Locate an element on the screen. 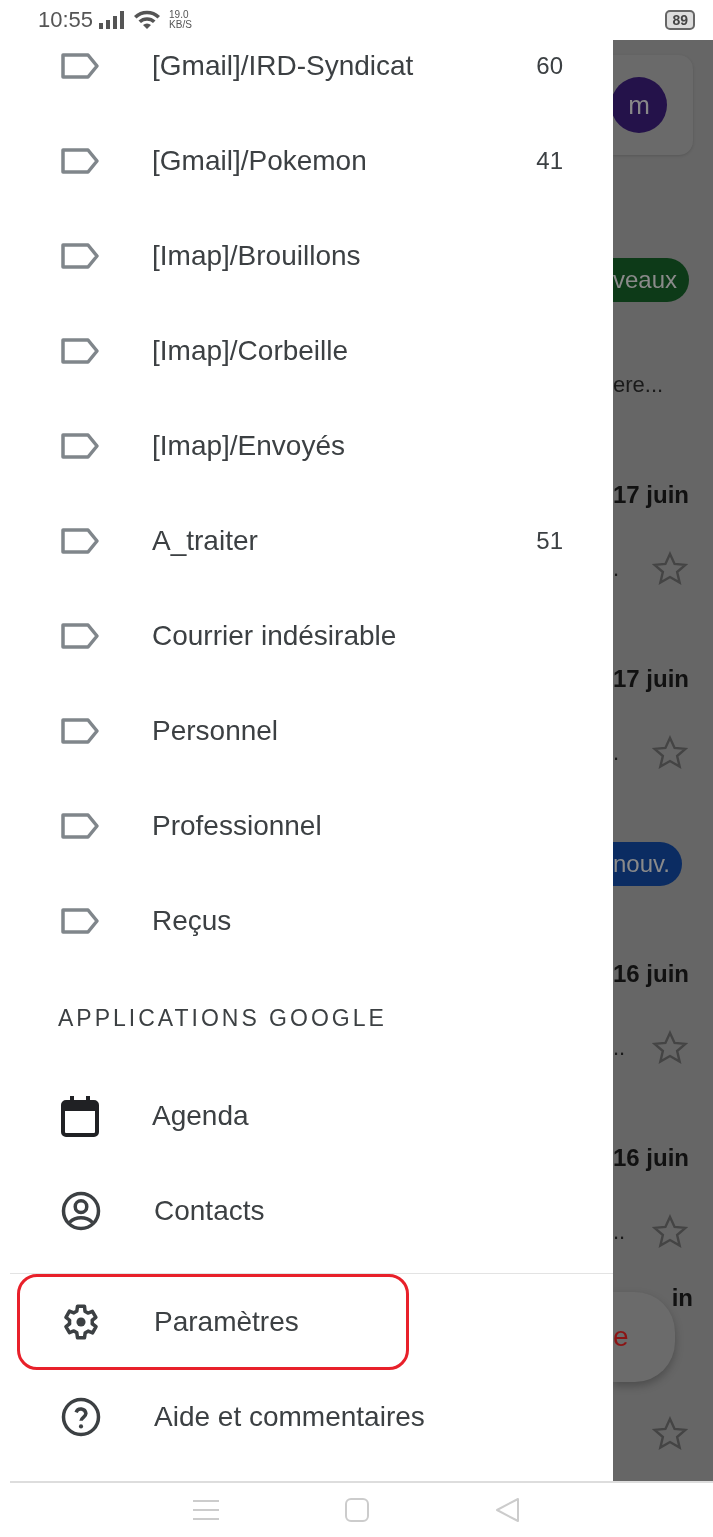 This screenshot has width=713, height=1537. clock: 10:55 is located at coordinates (66, 20).